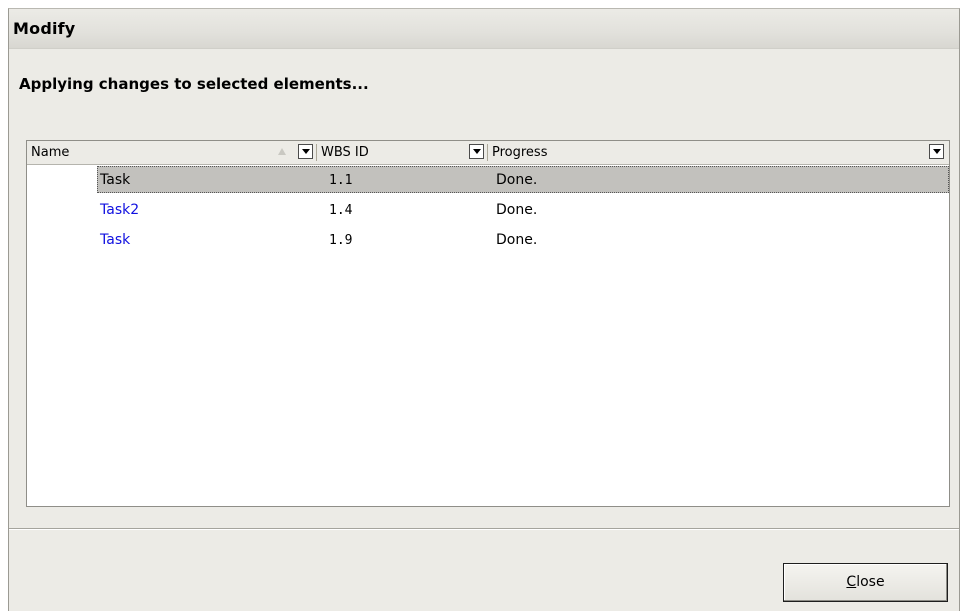  What do you see at coordinates (851, 582) in the screenshot?
I see `close-button-mnemonic: C` at bounding box center [851, 582].